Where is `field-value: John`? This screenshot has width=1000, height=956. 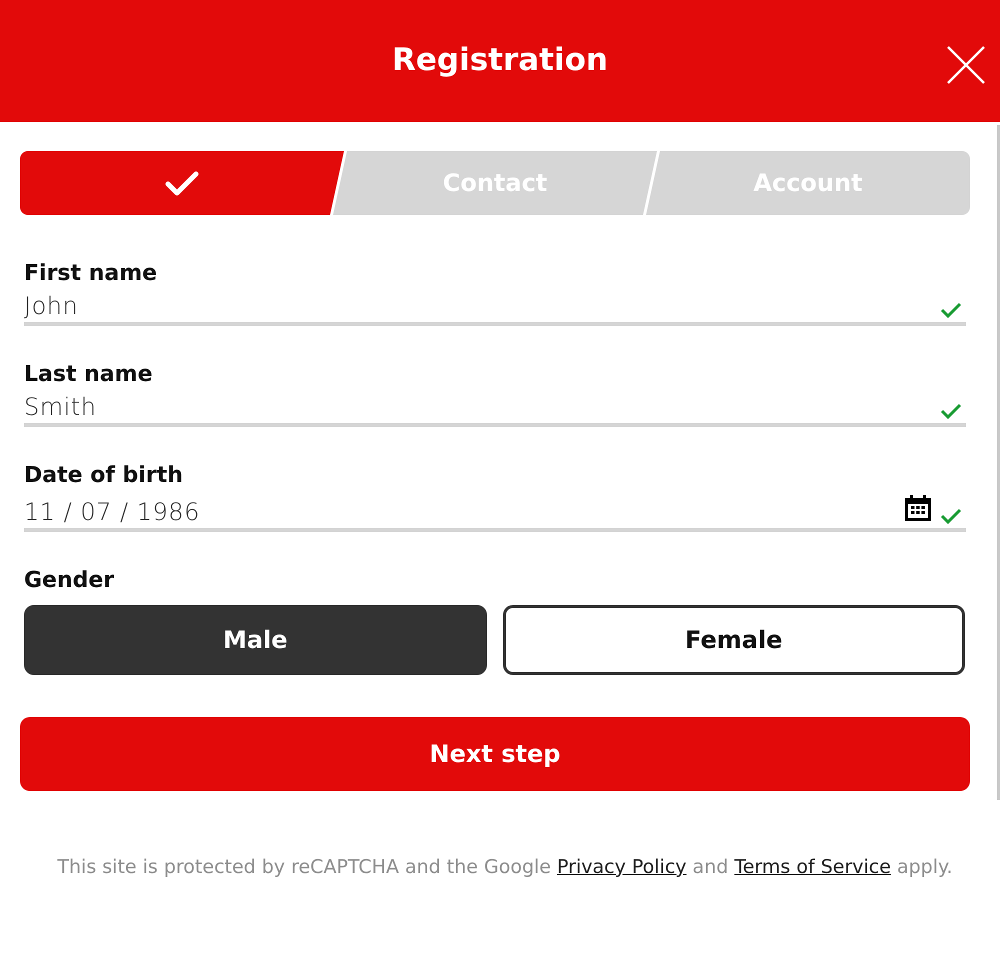 field-value: John is located at coordinates (52, 306).